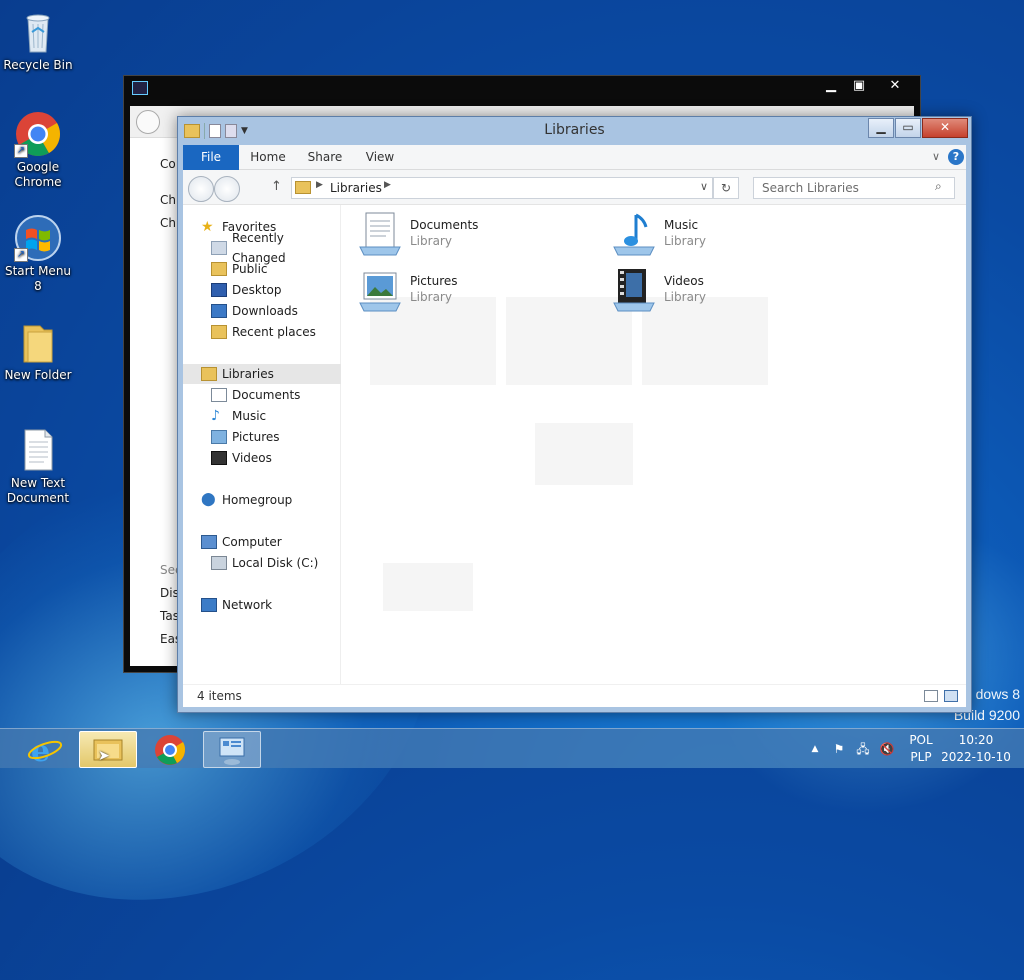  Describe the element at coordinates (704, 186) in the screenshot. I see `address-dropdown-icon: ∨` at that location.